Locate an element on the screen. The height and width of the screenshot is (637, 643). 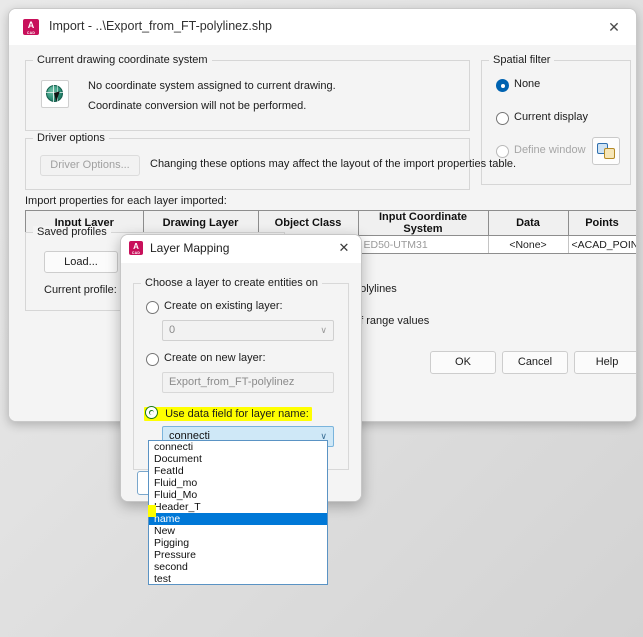
cell-points: <ACAD_POINT> is located at coordinates (602, 244).